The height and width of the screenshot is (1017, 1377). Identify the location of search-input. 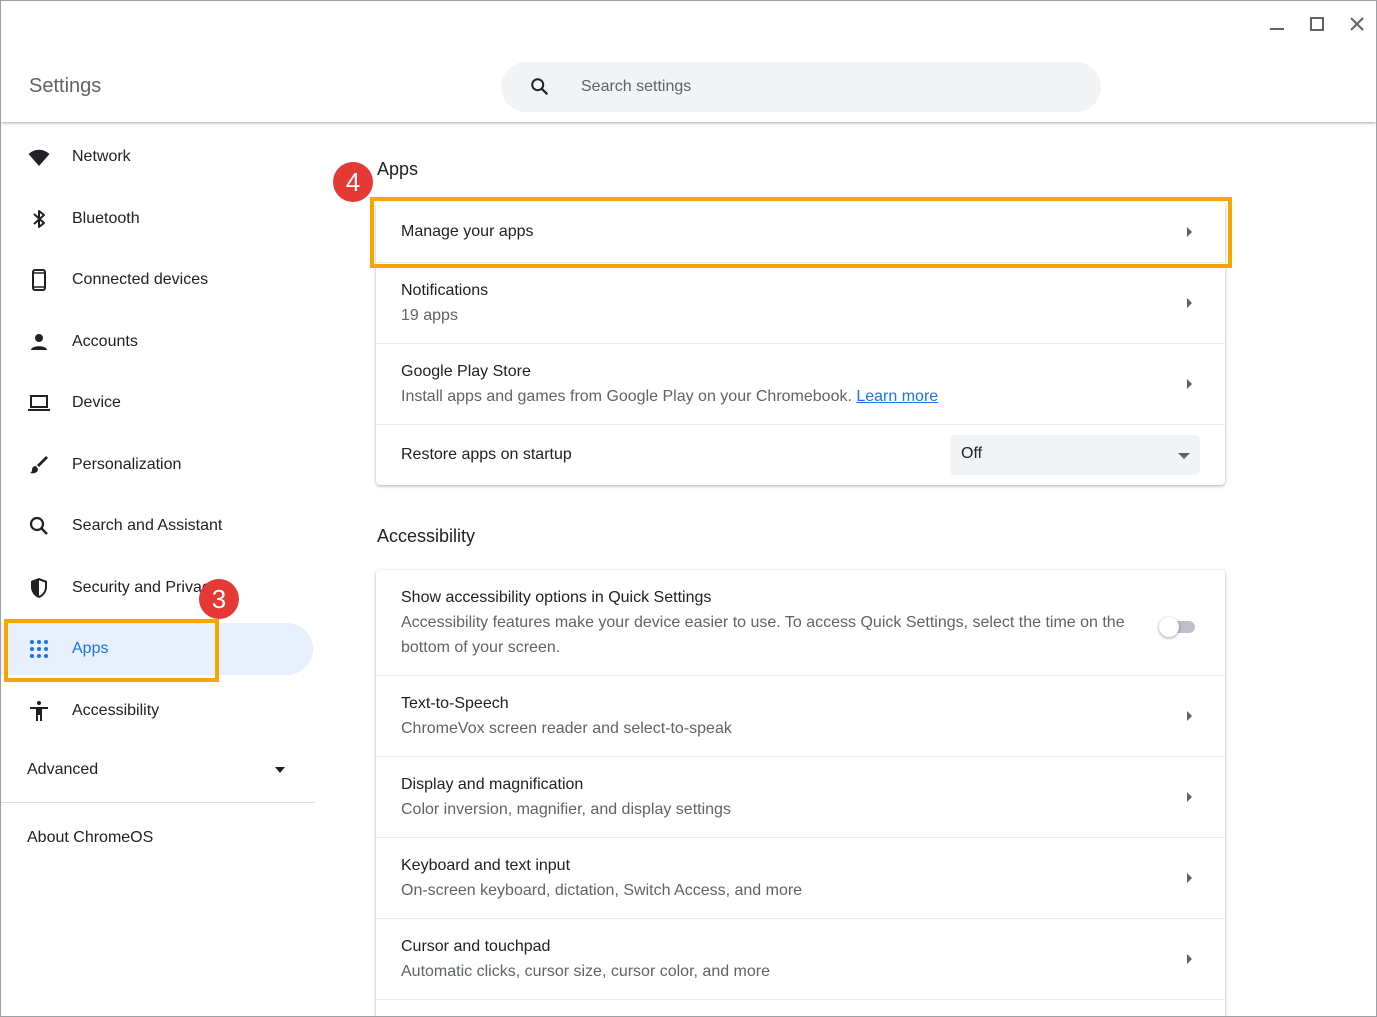
(821, 87).